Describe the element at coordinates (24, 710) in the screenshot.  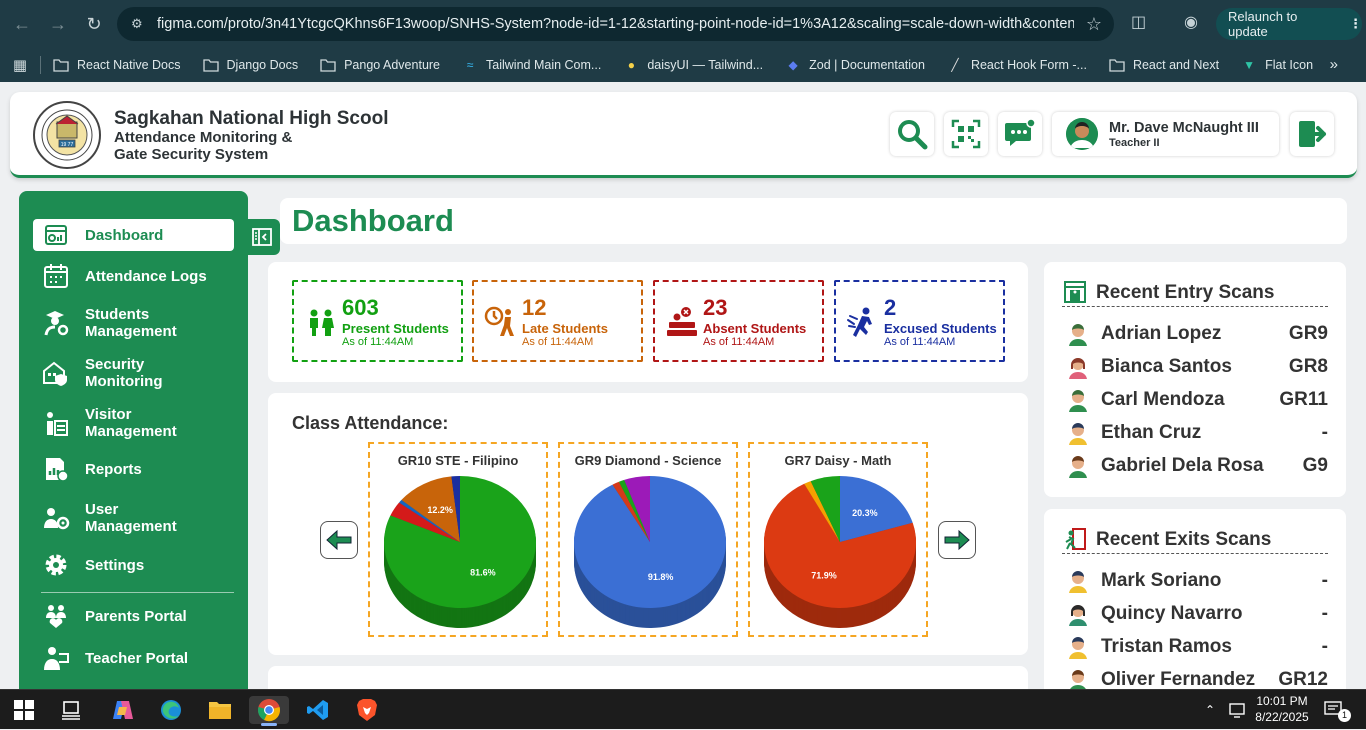
I see `windows-start-icon` at that location.